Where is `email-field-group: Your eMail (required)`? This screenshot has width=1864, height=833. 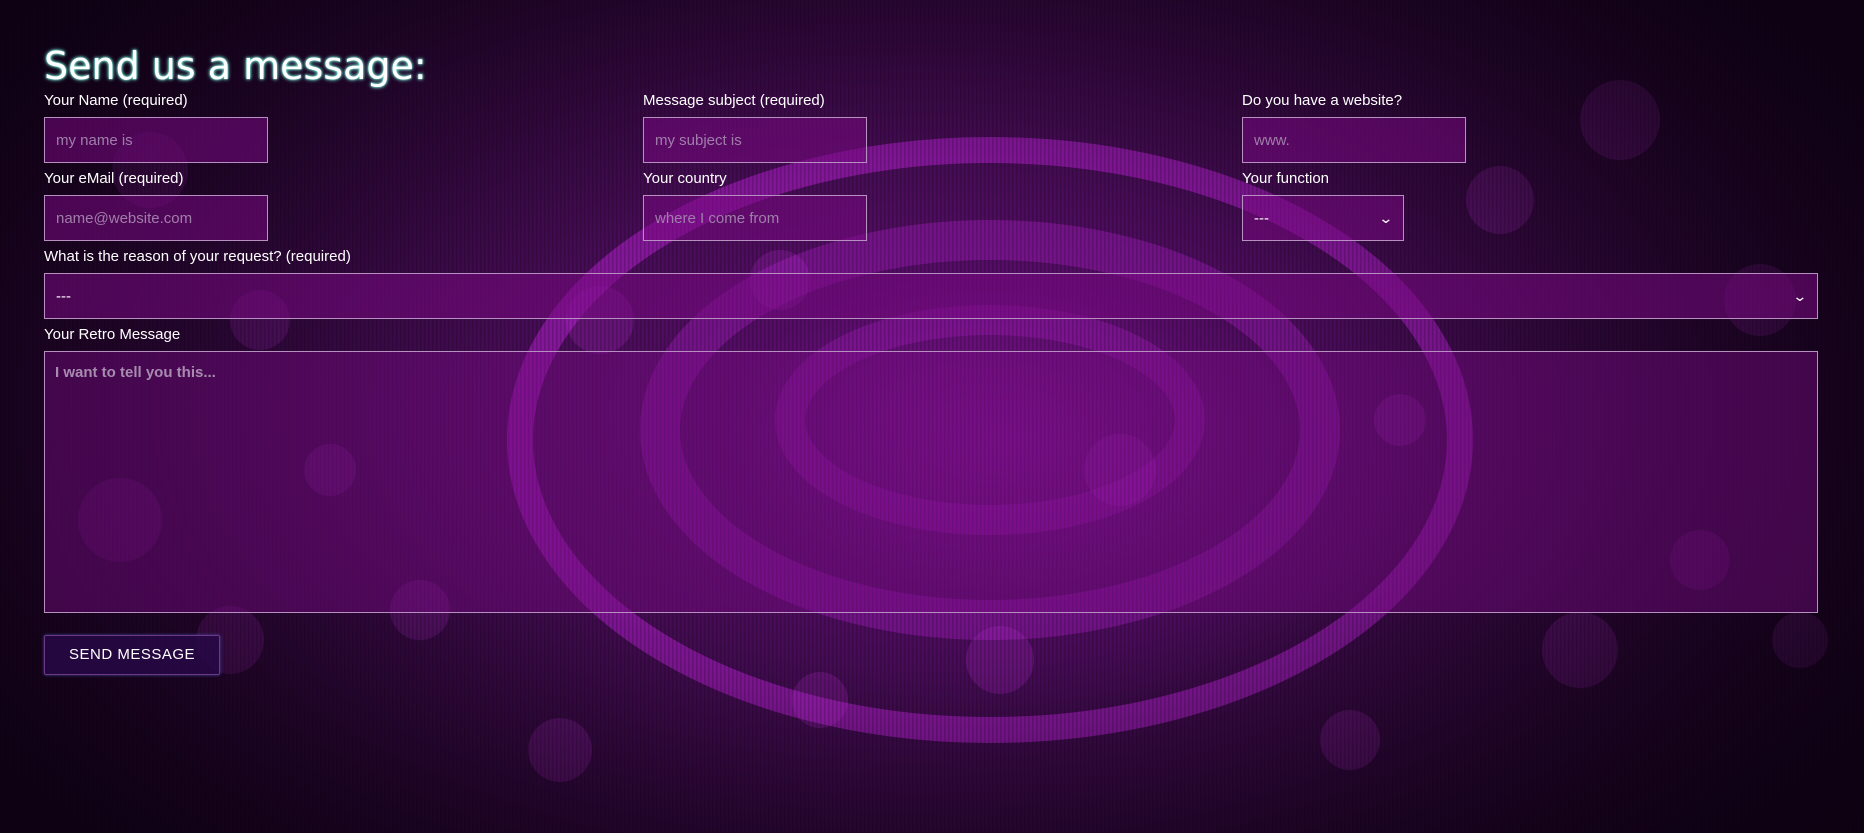 email-field-group: Your eMail (required) is located at coordinates (156, 205).